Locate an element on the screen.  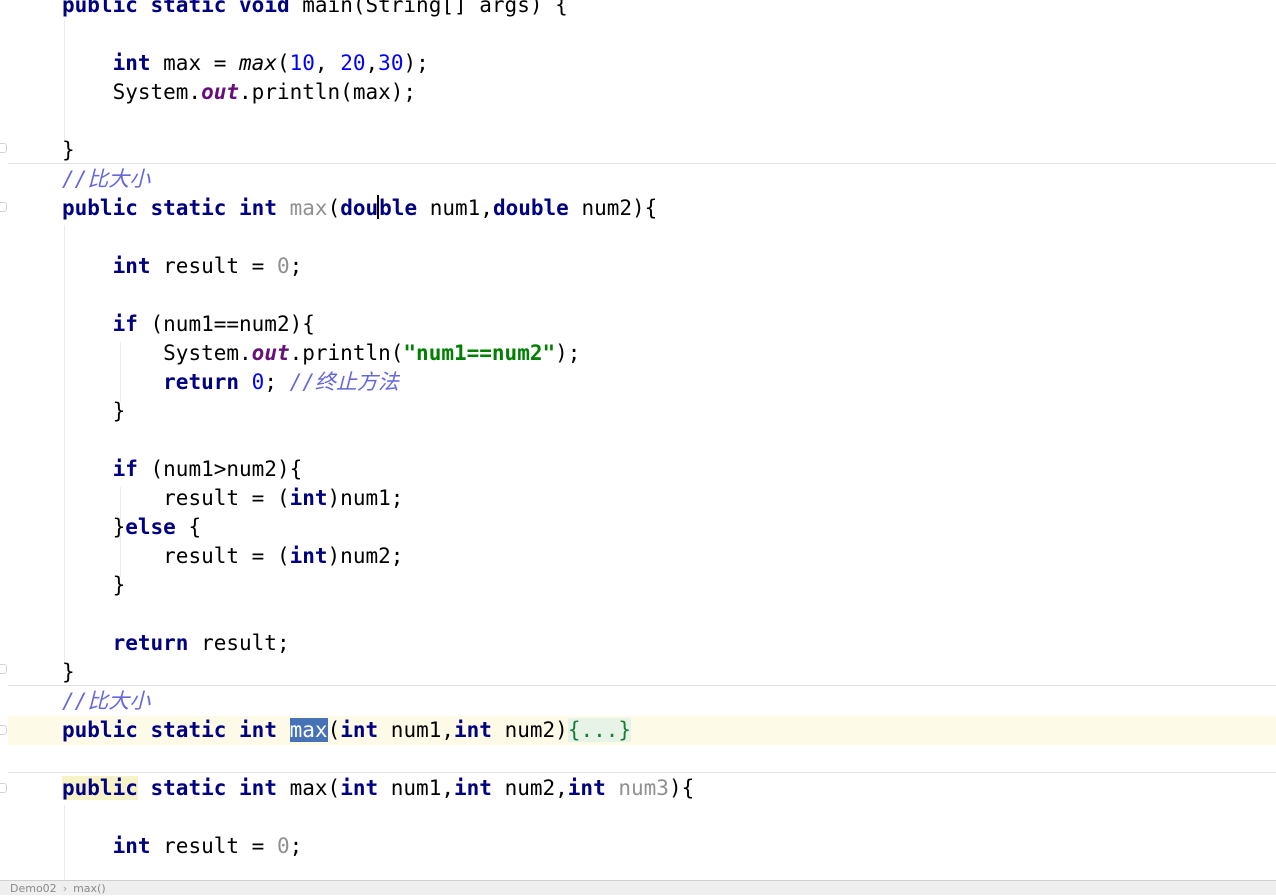
code-text: )num2; is located at coordinates (365, 556).